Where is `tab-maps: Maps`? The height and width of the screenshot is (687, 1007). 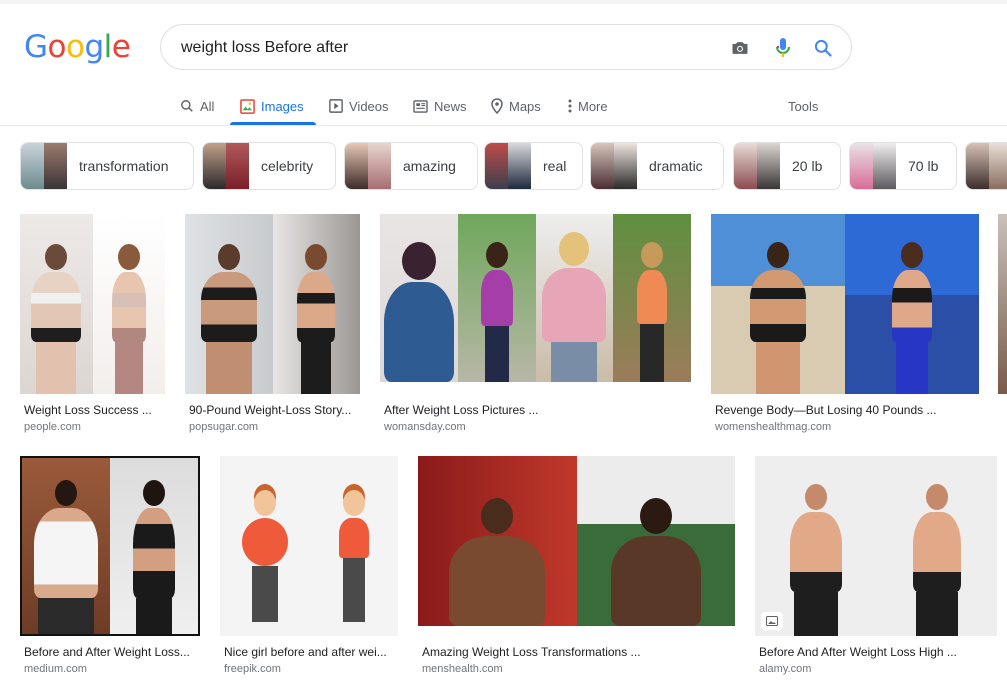
tab-maps: Maps is located at coordinates (516, 106).